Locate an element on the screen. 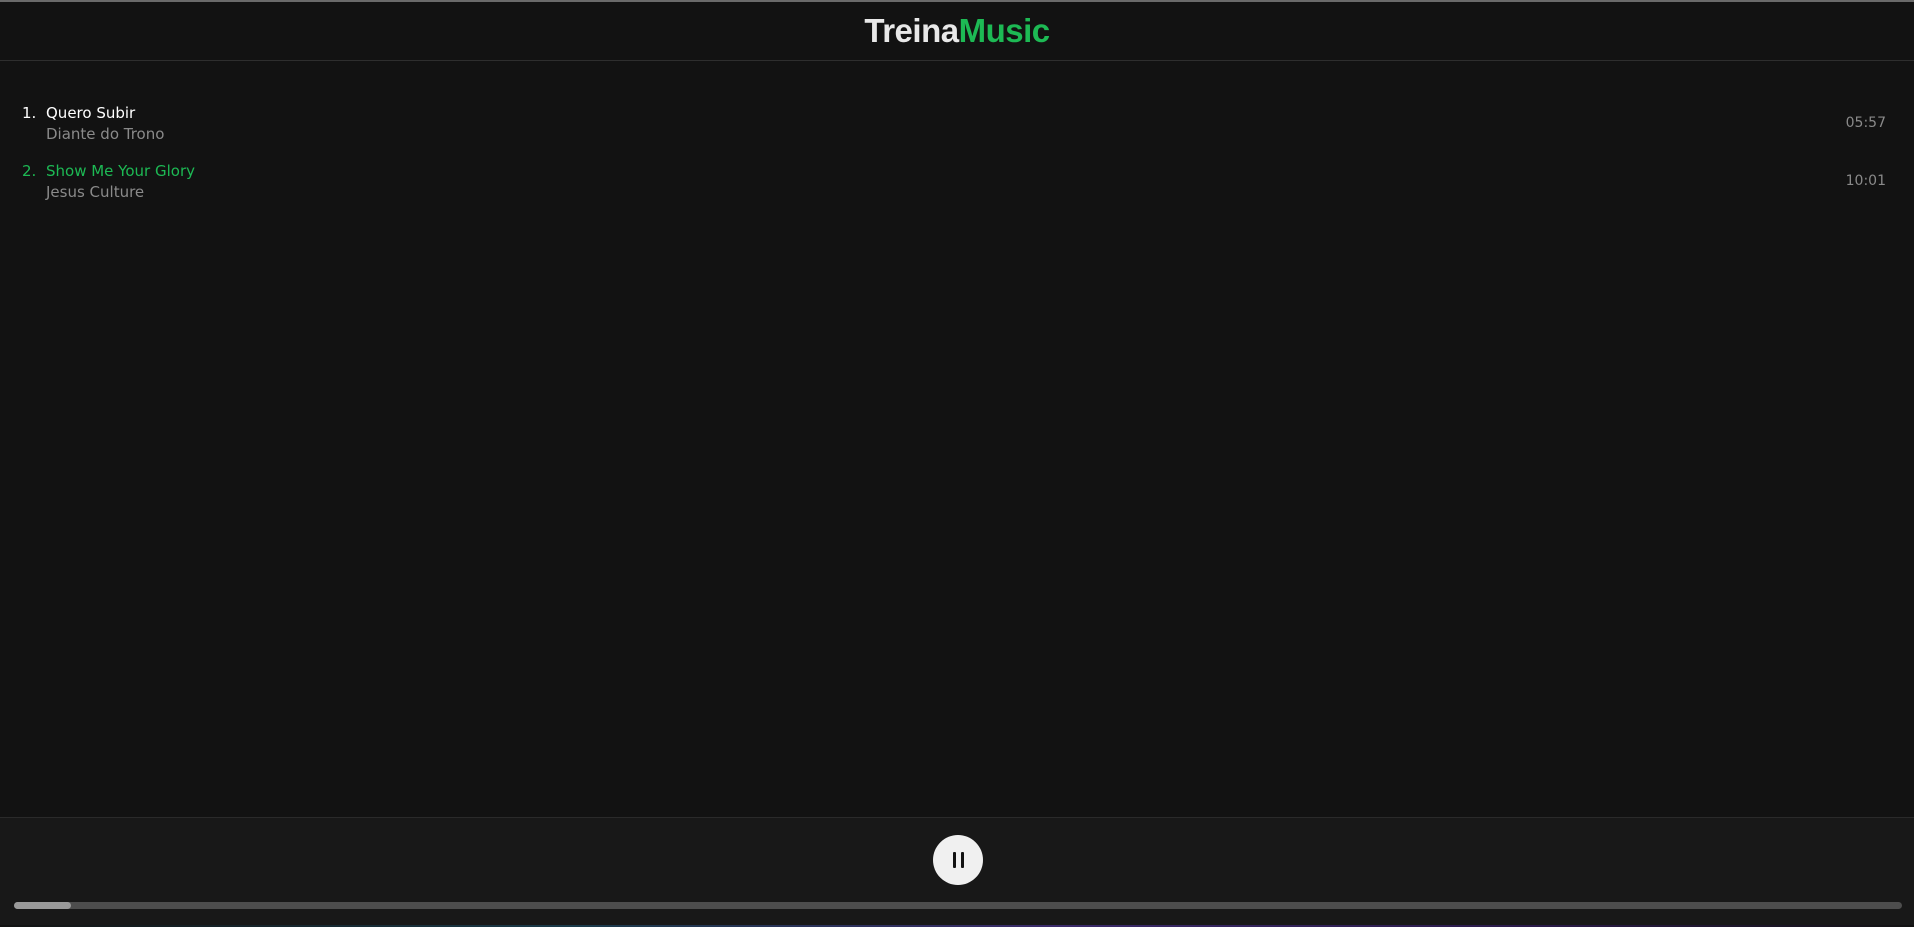  track-artist: Diante do Trono is located at coordinates (105, 134).